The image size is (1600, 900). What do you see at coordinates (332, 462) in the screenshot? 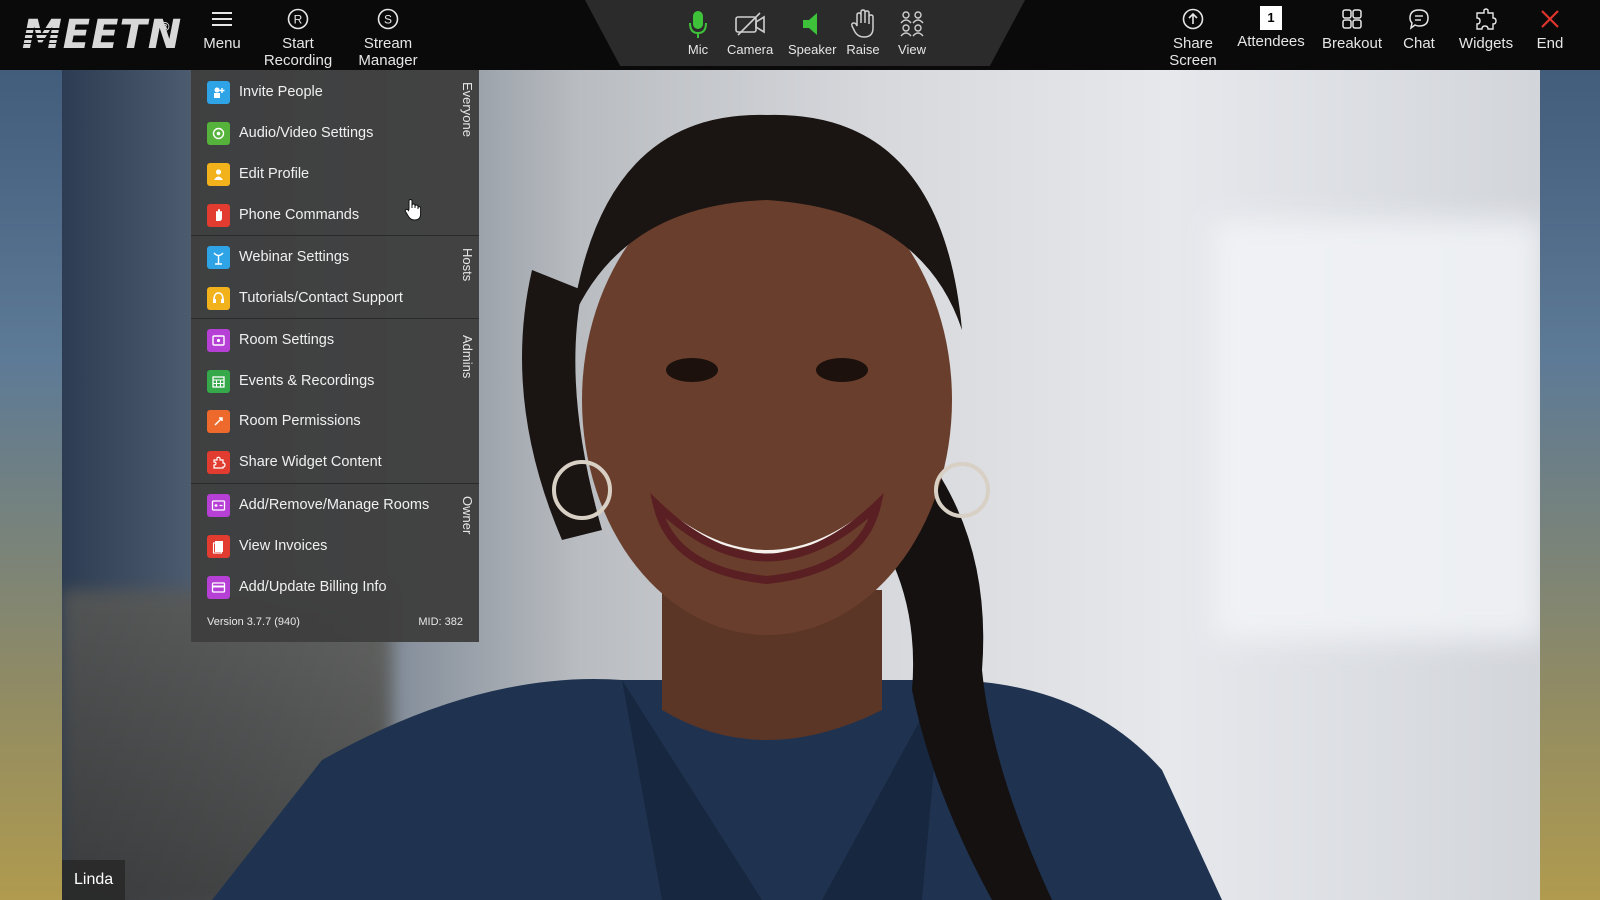
I see `menu-item-share-widget-content: Share Widget Content` at bounding box center [332, 462].